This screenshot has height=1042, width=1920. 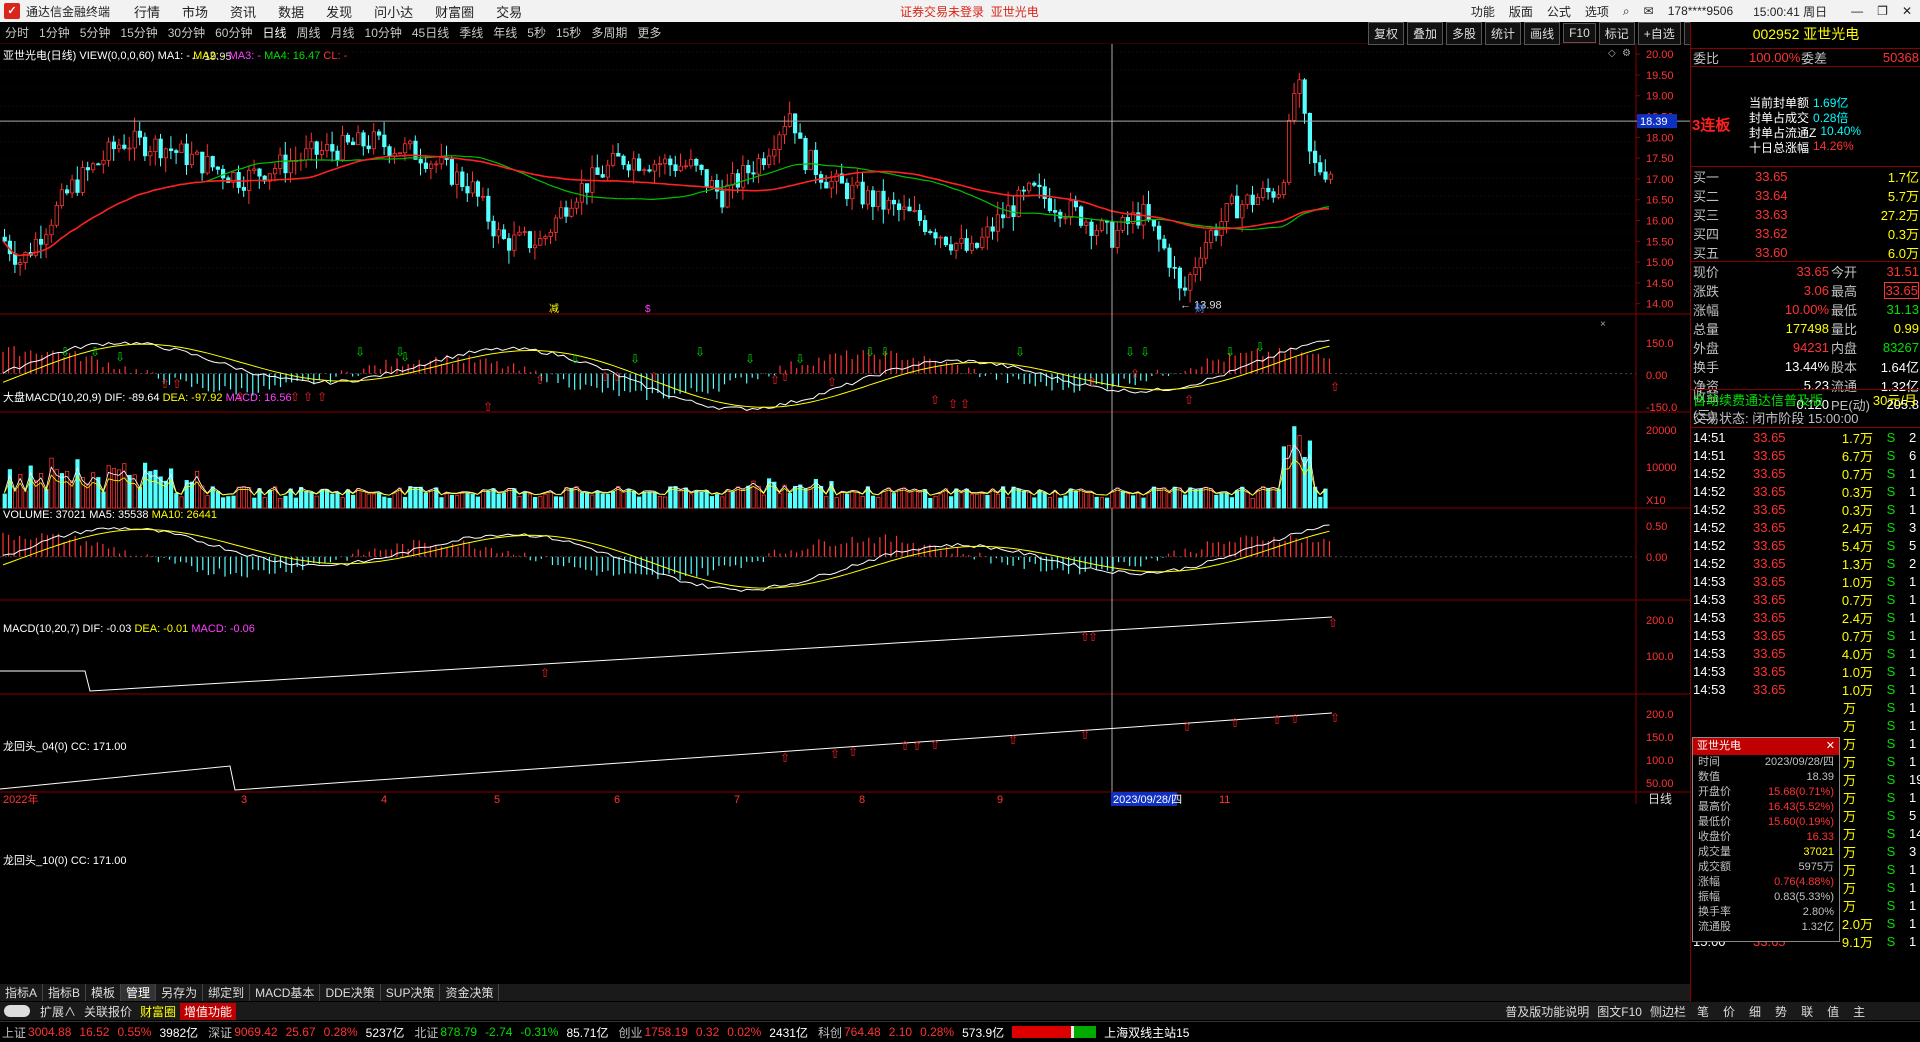 I want to click on right-tab-1: 价, so click(x=1729, y=1011).